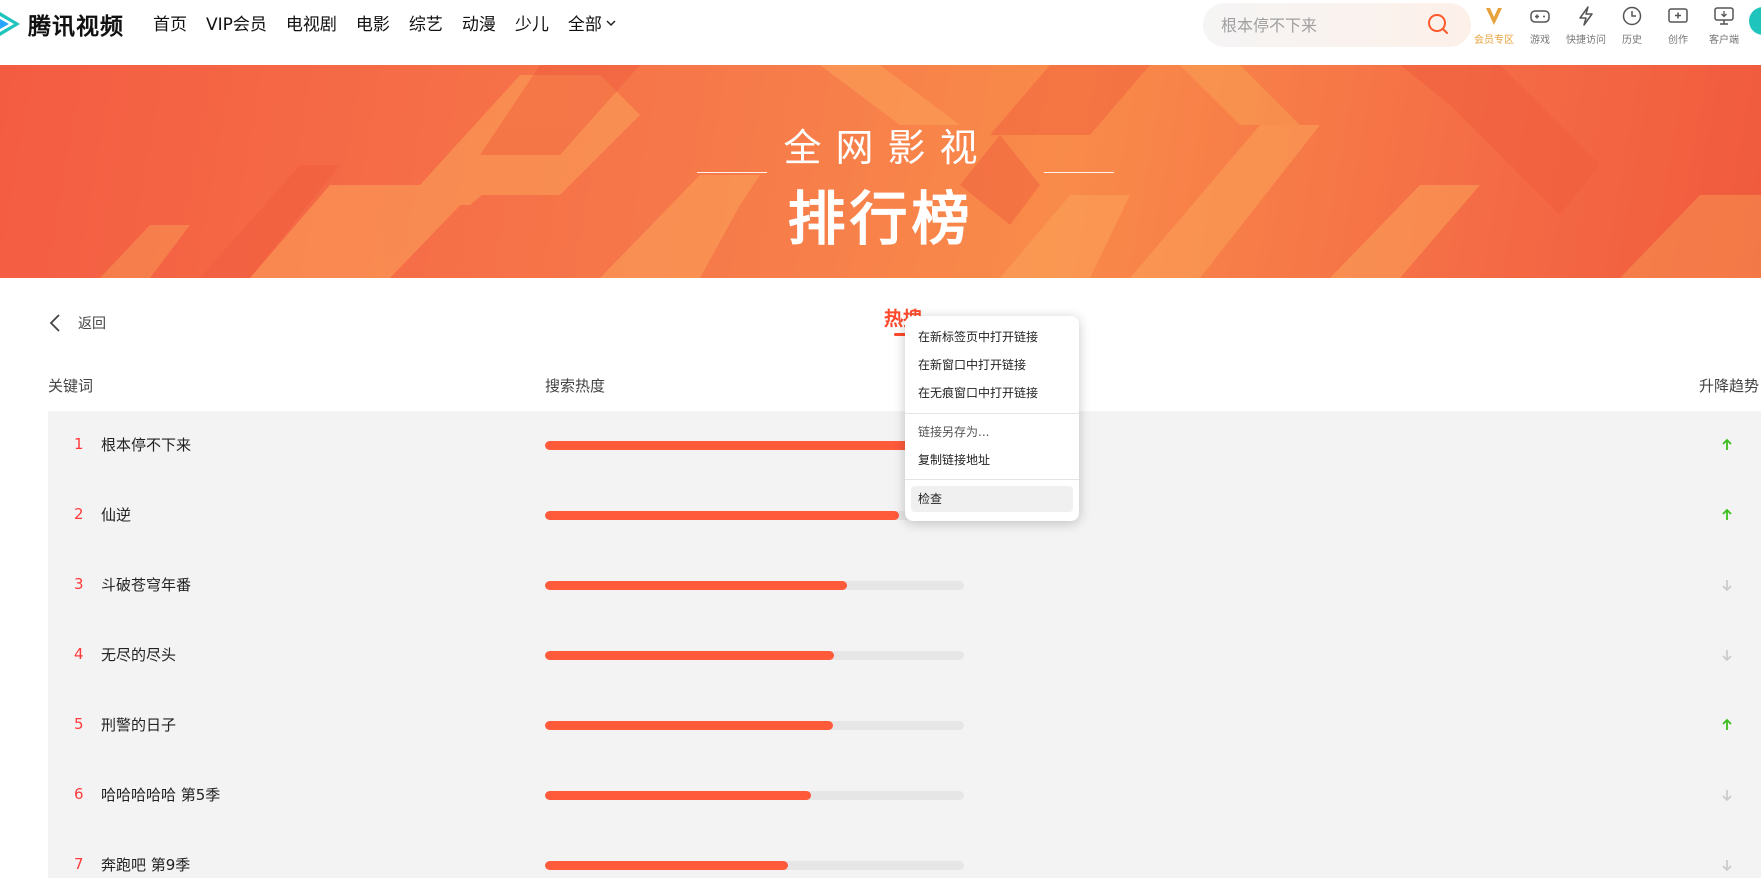 This screenshot has height=878, width=1761. What do you see at coordinates (1755, 21) in the screenshot?
I see `avatar` at bounding box center [1755, 21].